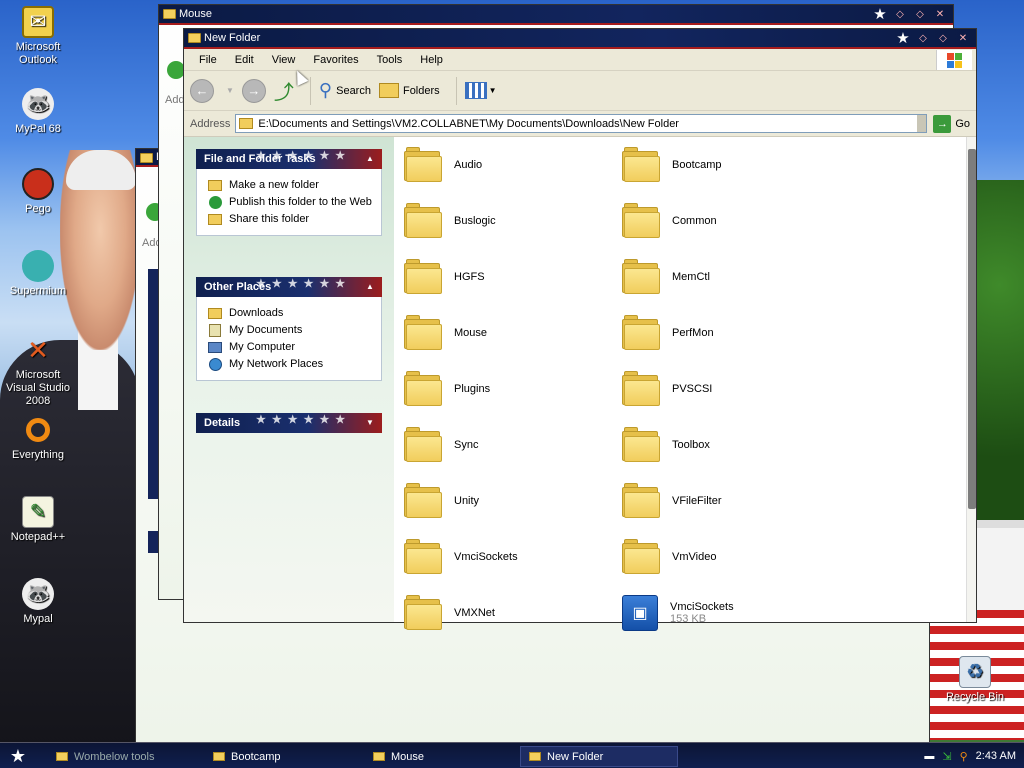 The height and width of the screenshot is (768, 1024). I want to click on folder-item: PVSCSI, so click(667, 389).